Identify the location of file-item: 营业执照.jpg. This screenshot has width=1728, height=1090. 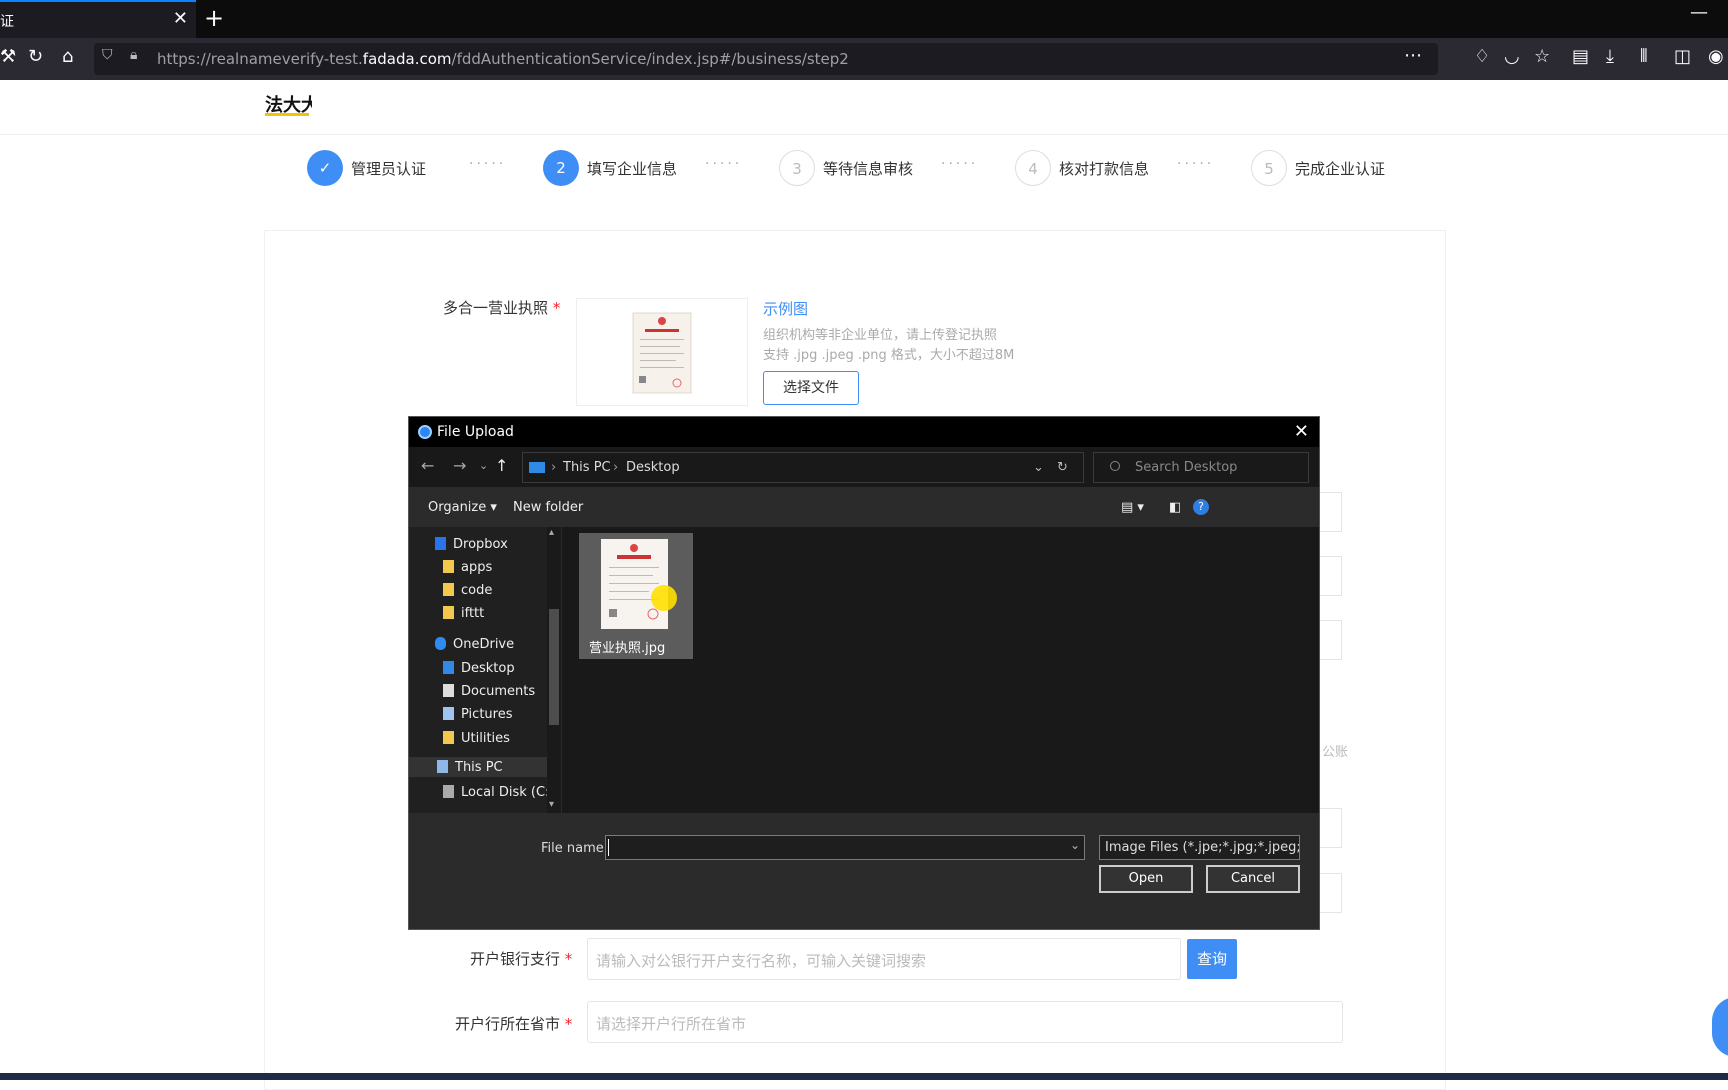
(636, 596).